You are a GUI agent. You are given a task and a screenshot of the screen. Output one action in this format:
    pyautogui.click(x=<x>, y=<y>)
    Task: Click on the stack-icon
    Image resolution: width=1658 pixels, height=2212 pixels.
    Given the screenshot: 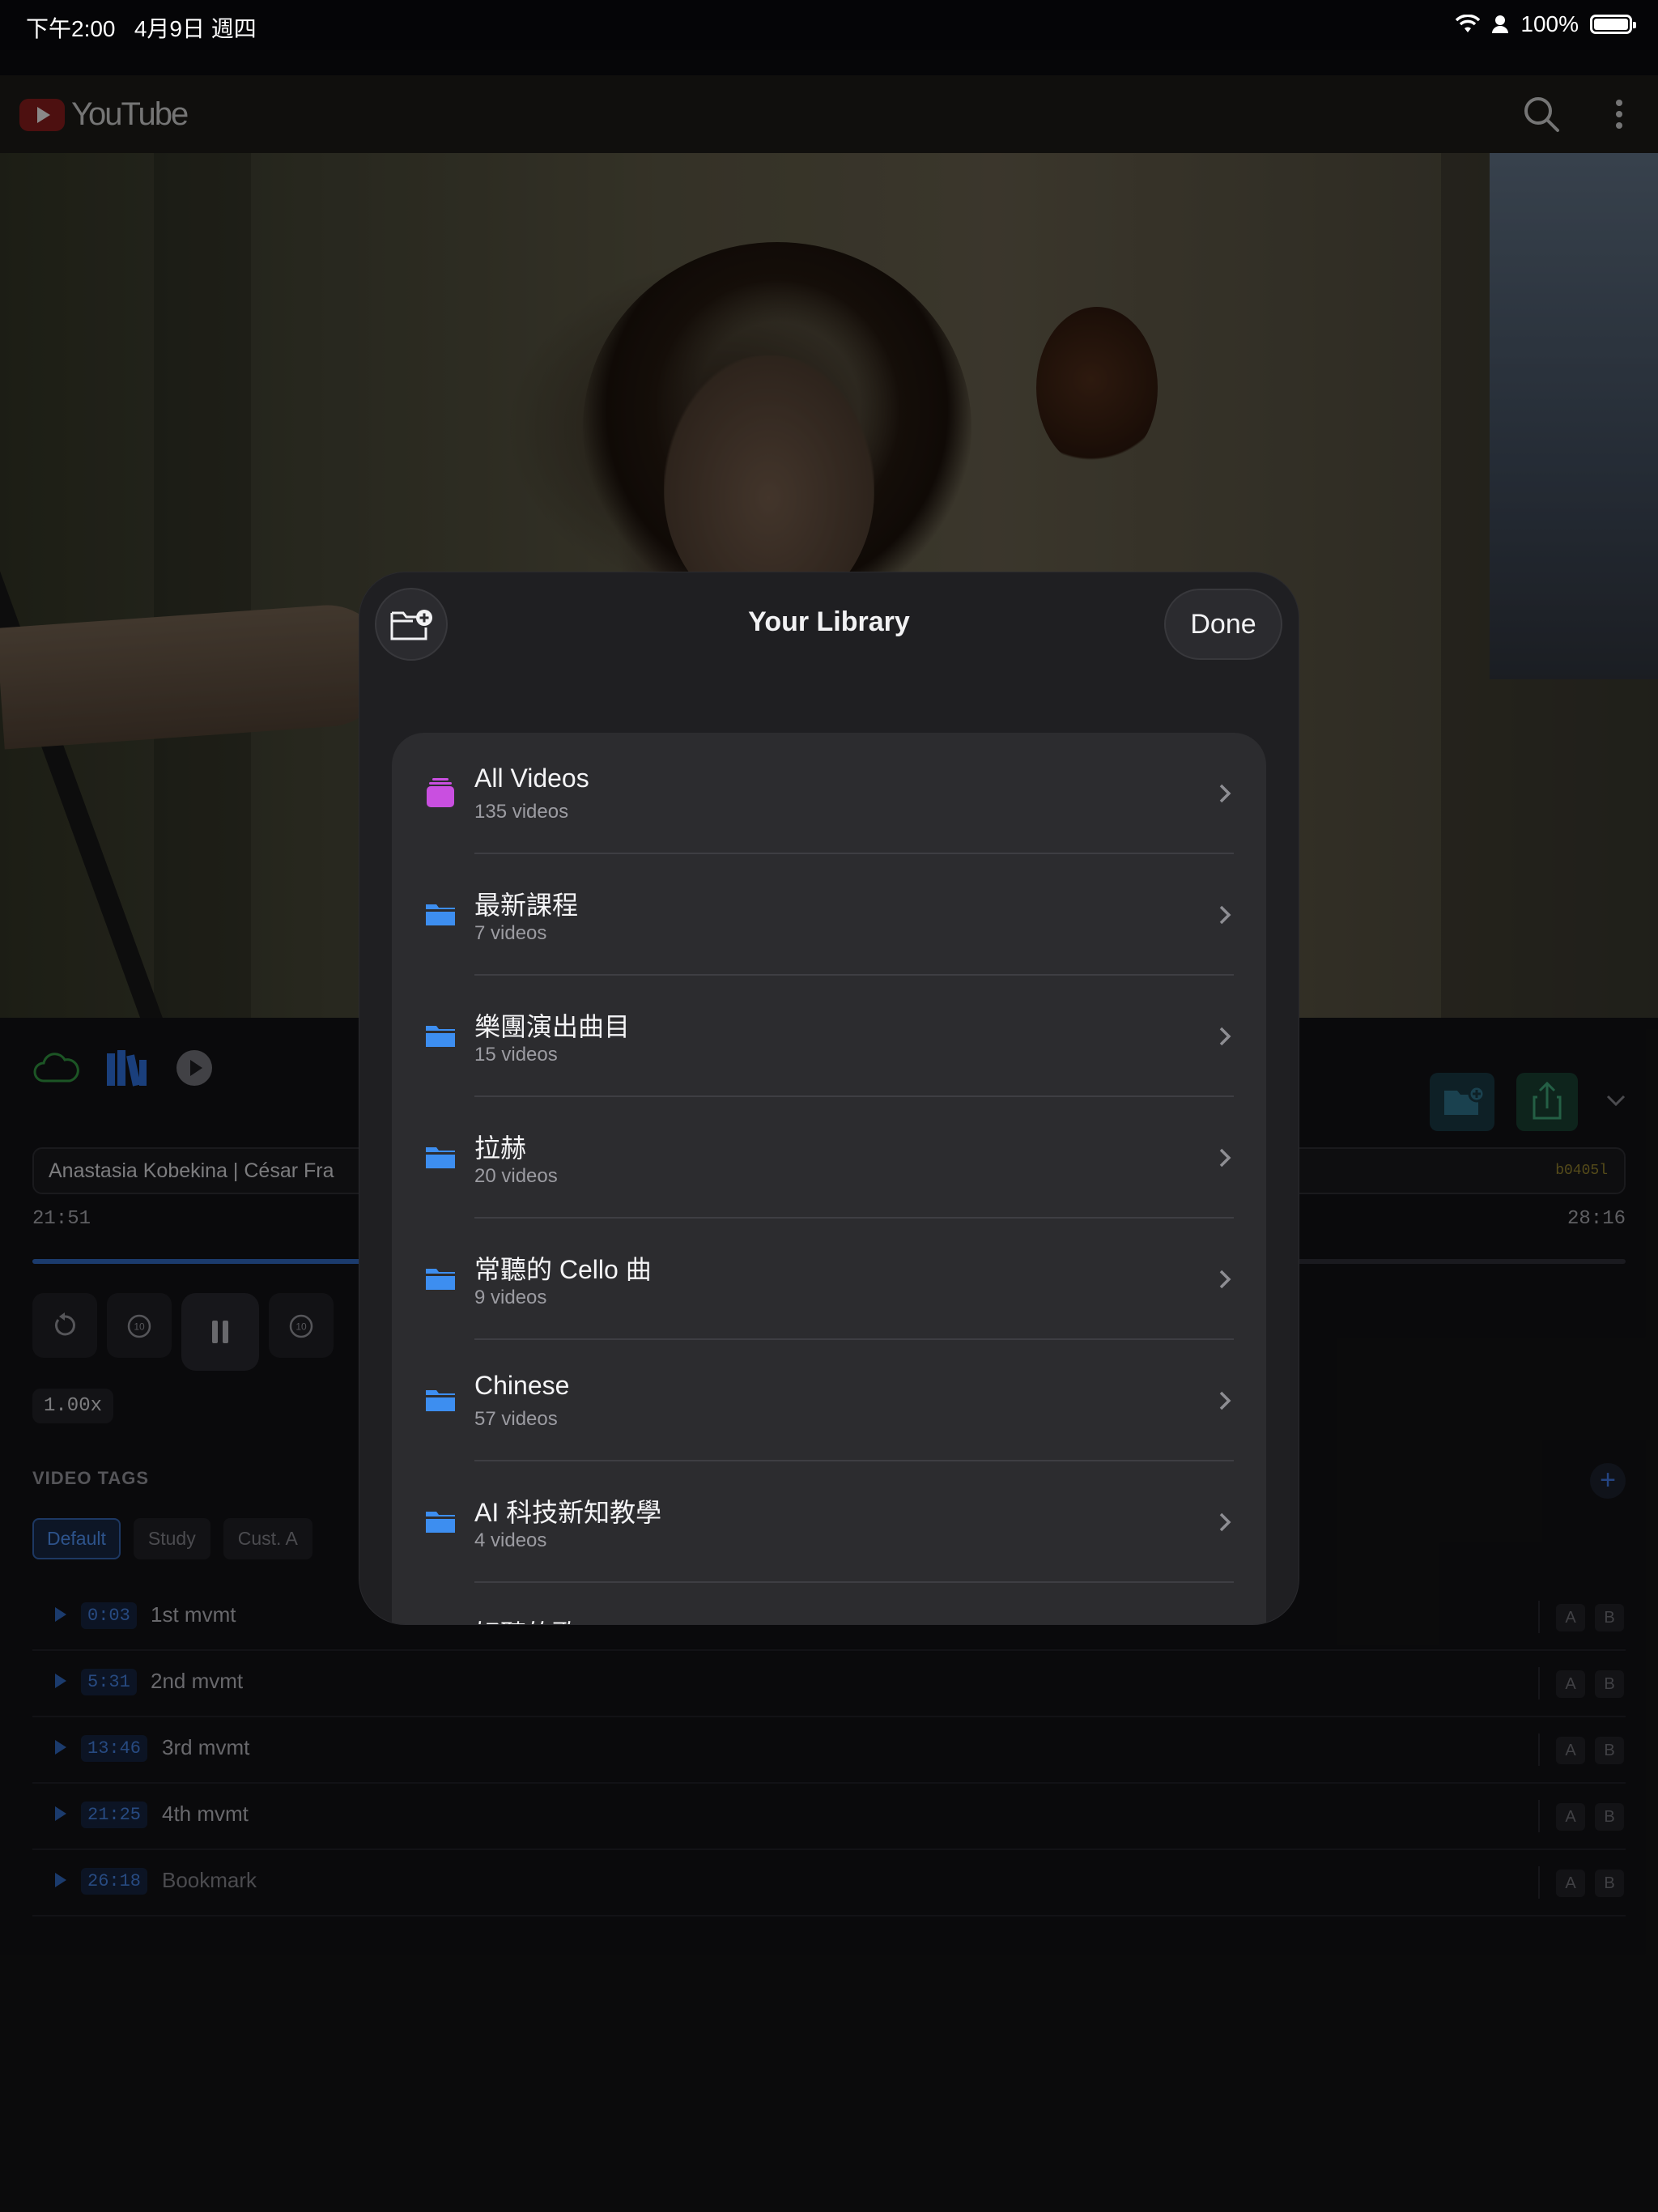 What is the action you would take?
    pyautogui.click(x=440, y=793)
    